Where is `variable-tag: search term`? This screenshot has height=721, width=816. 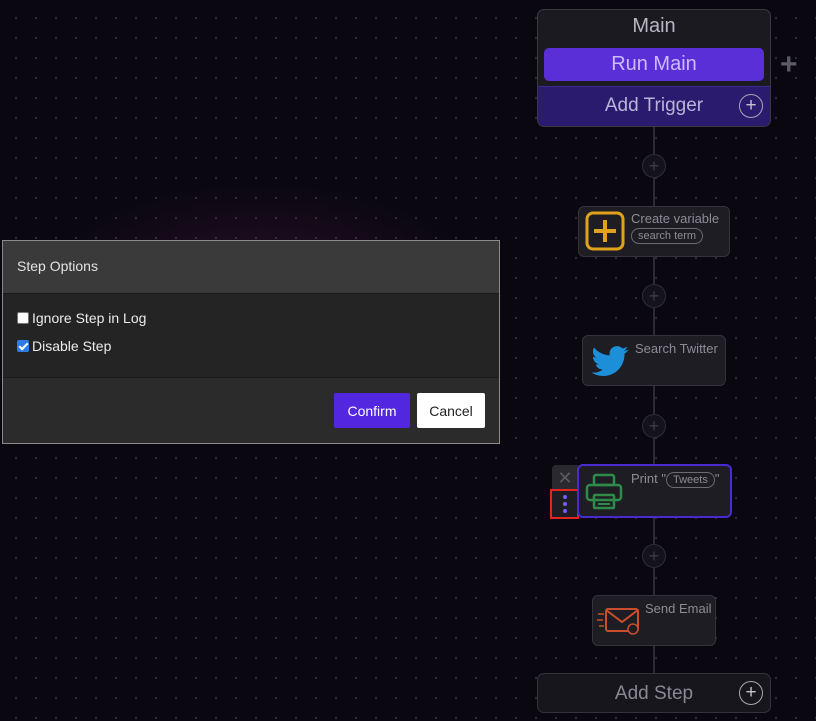 variable-tag: search term is located at coordinates (667, 236).